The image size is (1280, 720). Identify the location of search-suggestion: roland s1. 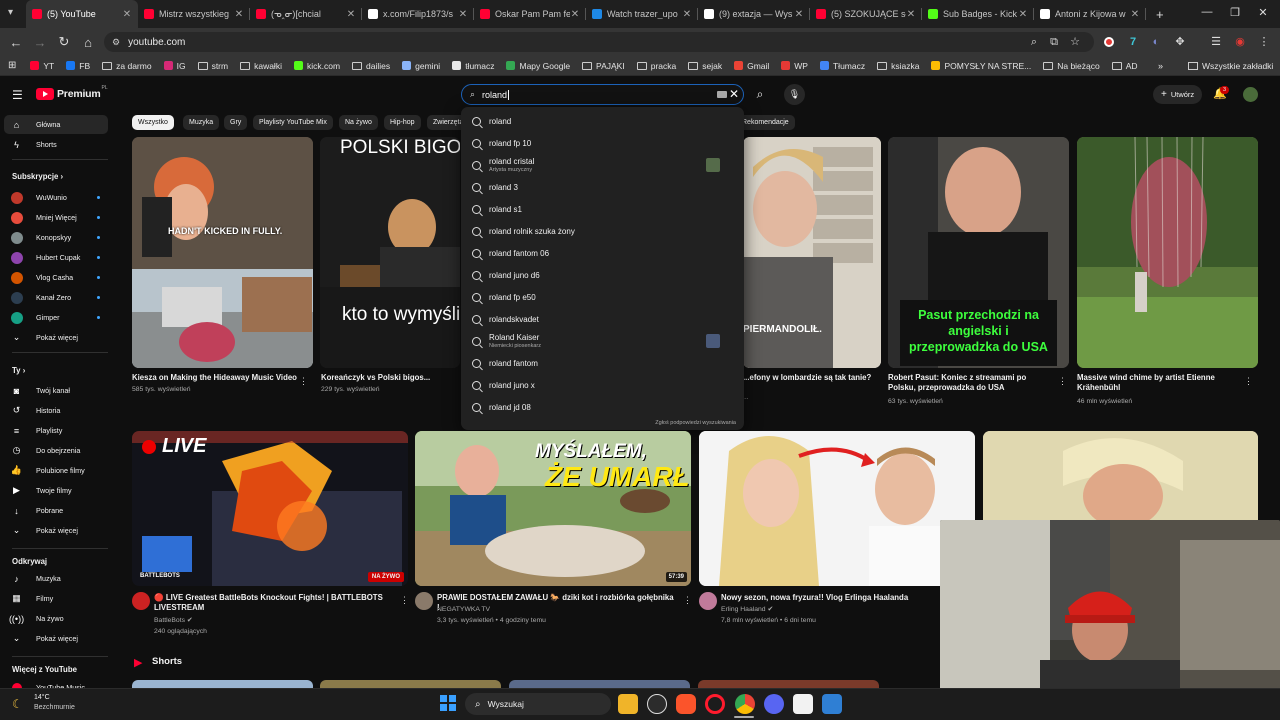
(602, 209).